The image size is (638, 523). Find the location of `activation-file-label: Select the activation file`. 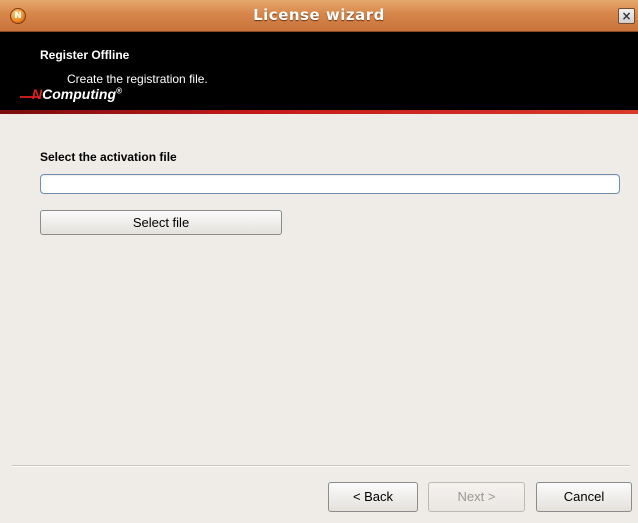

activation-file-label: Select the activation file is located at coordinates (108, 157).